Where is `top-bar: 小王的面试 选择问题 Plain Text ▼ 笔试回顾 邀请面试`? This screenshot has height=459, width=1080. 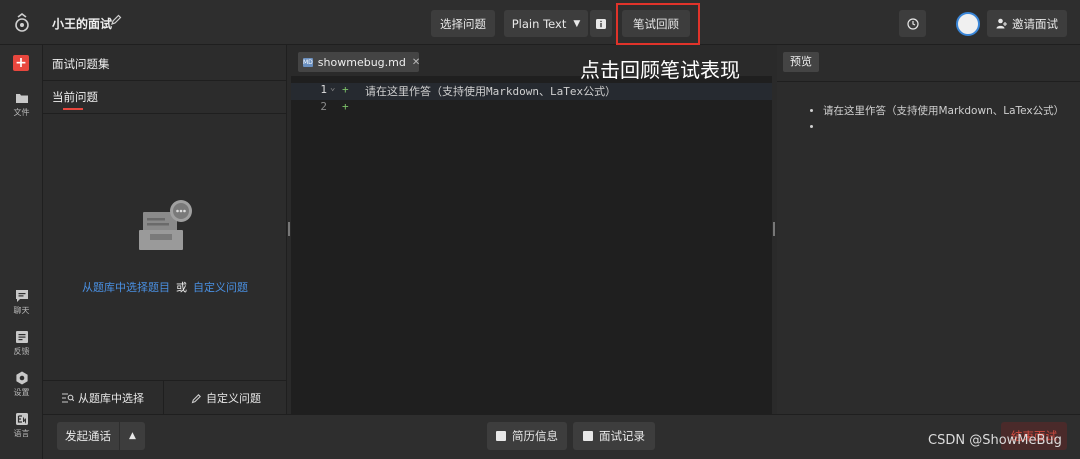
top-bar: 小王的面试 选择问题 Plain Text ▼ 笔试回顾 邀请面试 is located at coordinates (540, 22).